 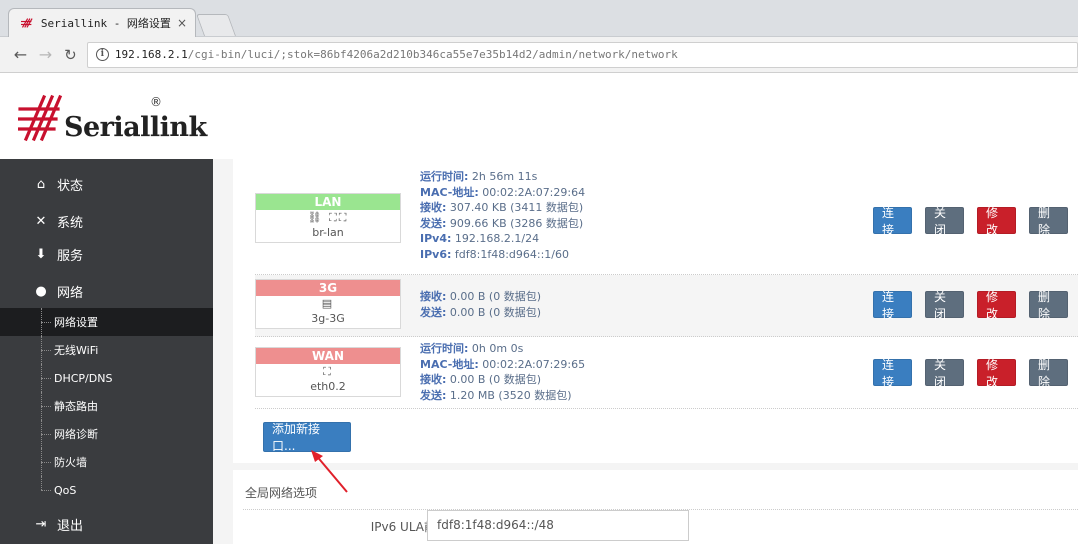 I want to click on logo-text: Seriallink, so click(x=135, y=127).